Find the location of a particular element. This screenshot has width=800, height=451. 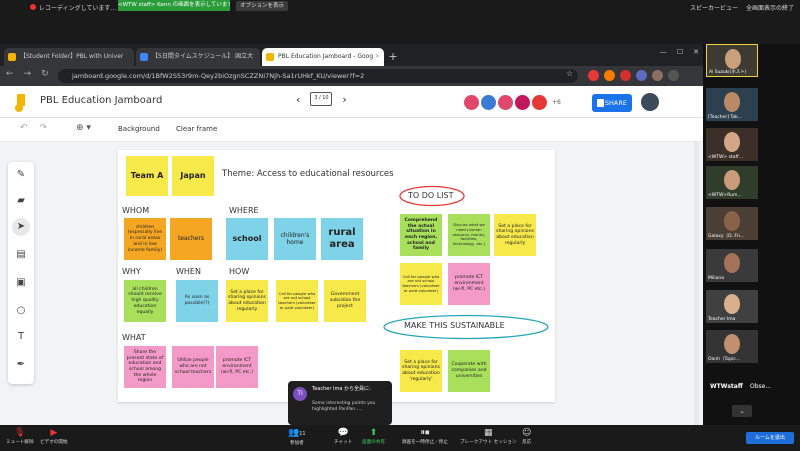

label-how: HOW is located at coordinates (239, 271).